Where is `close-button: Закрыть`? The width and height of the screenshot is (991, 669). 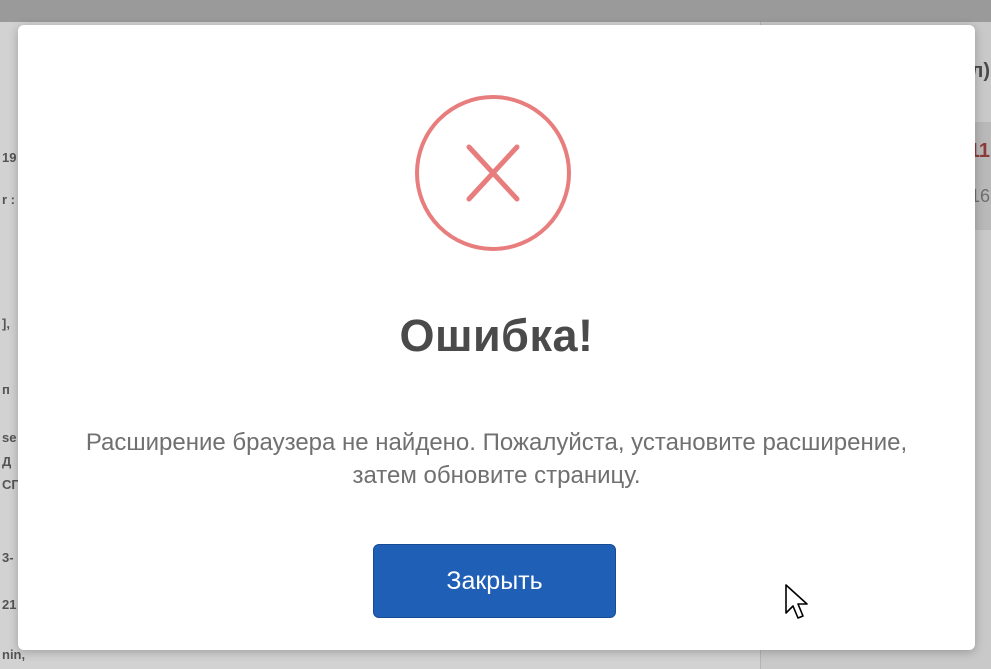
close-button: Закрыть is located at coordinates (494, 581).